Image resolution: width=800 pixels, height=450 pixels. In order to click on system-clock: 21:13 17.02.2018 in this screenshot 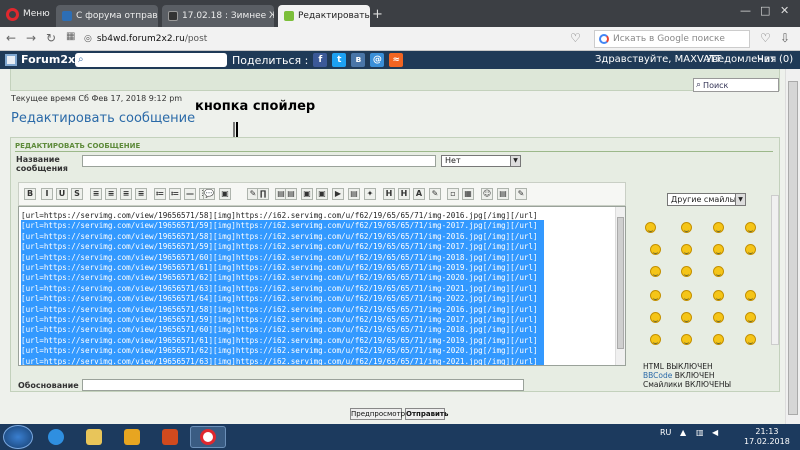, I will do `click(767, 437)`.